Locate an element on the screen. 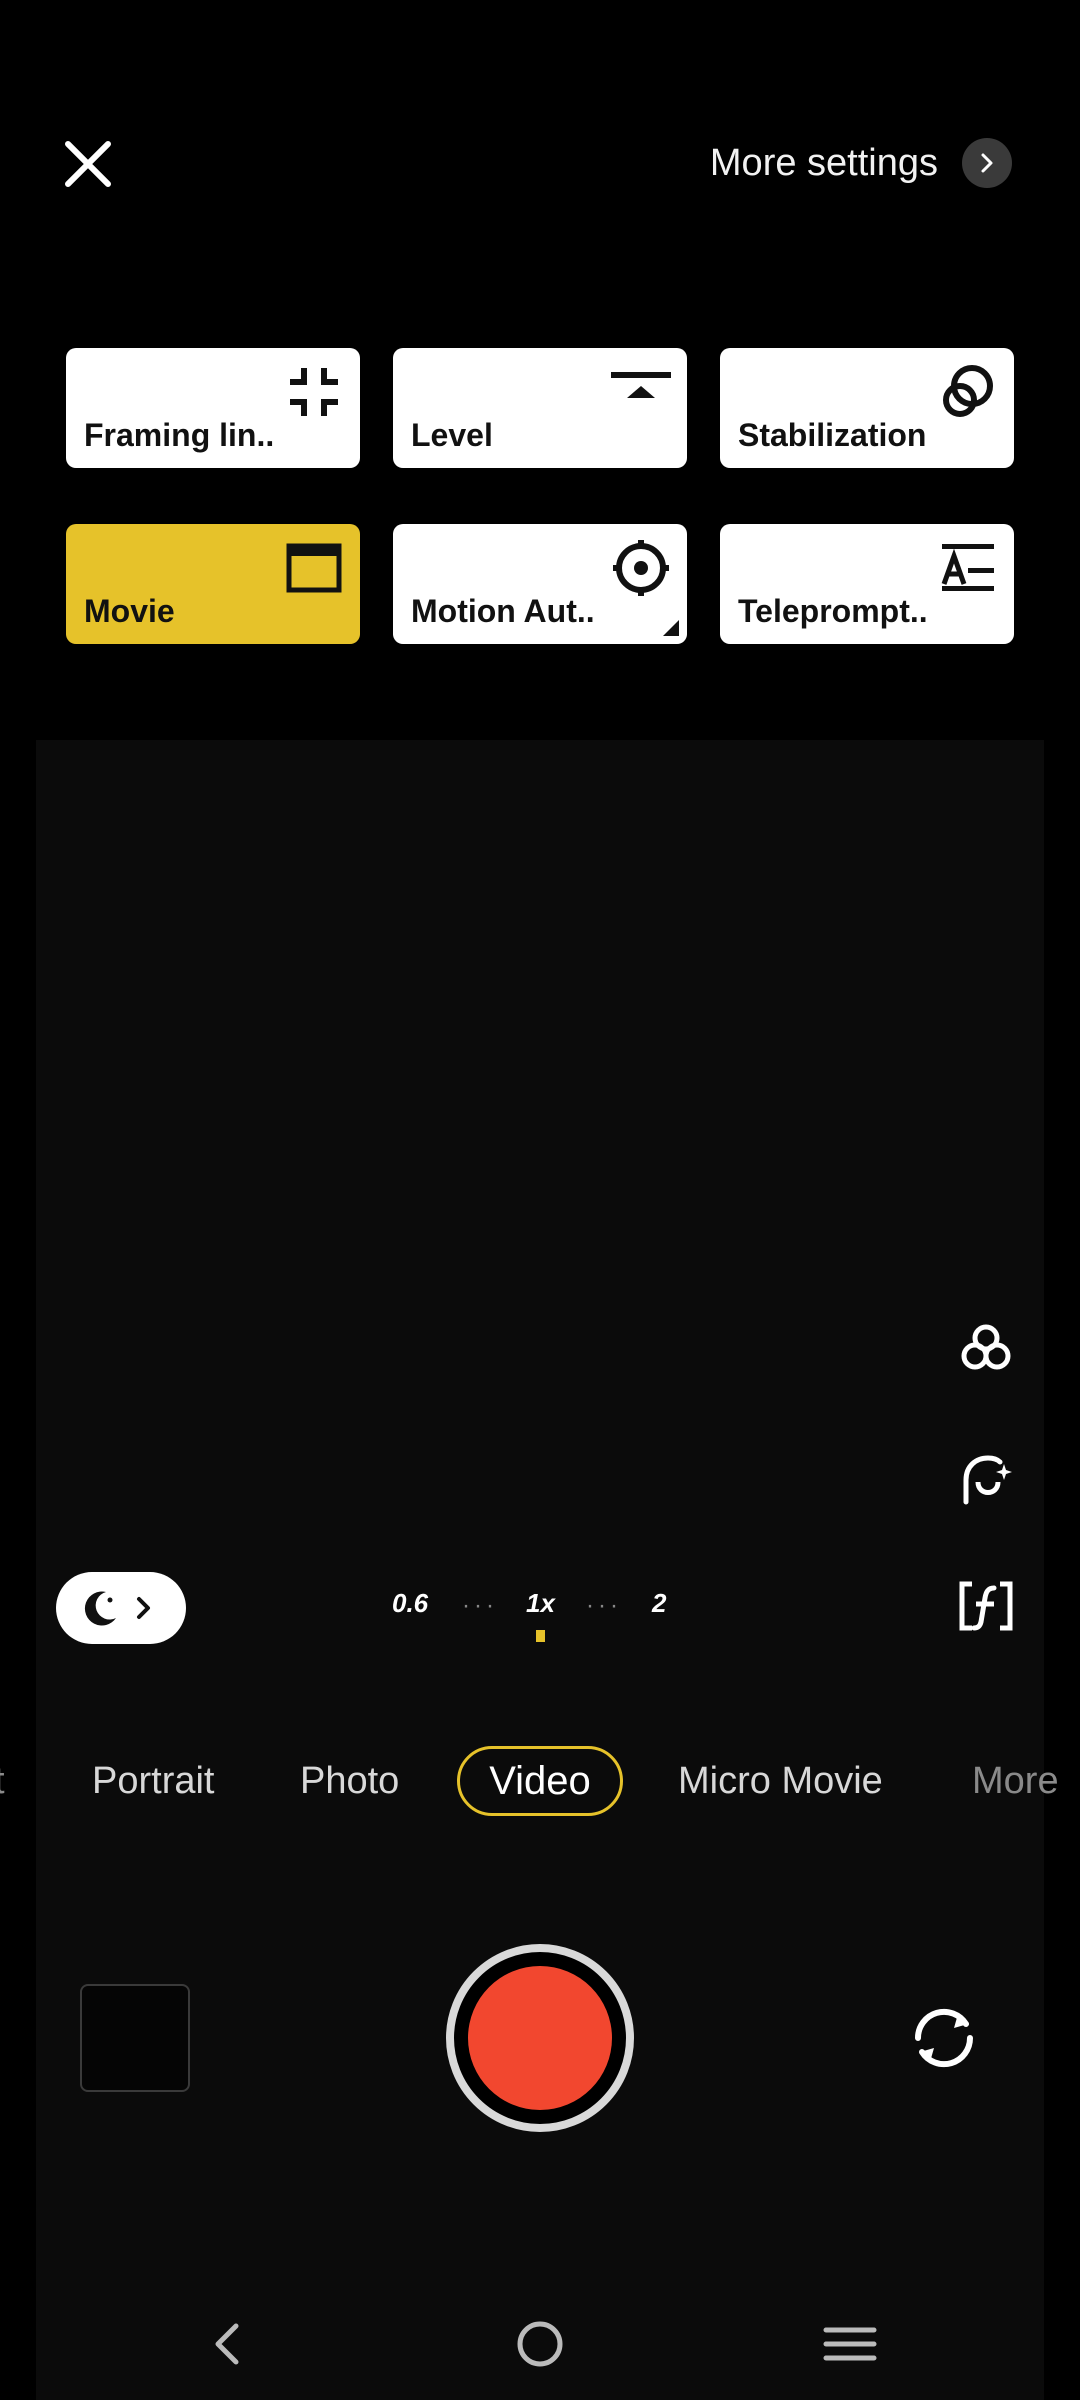  expand-corner-icon is located at coordinates (671, 628).